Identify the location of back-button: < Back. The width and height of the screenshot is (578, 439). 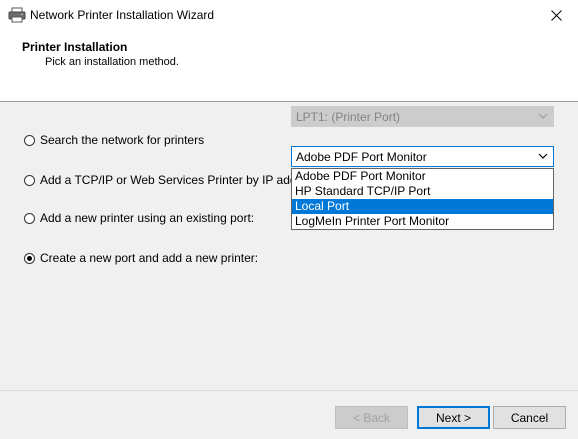
(371, 417).